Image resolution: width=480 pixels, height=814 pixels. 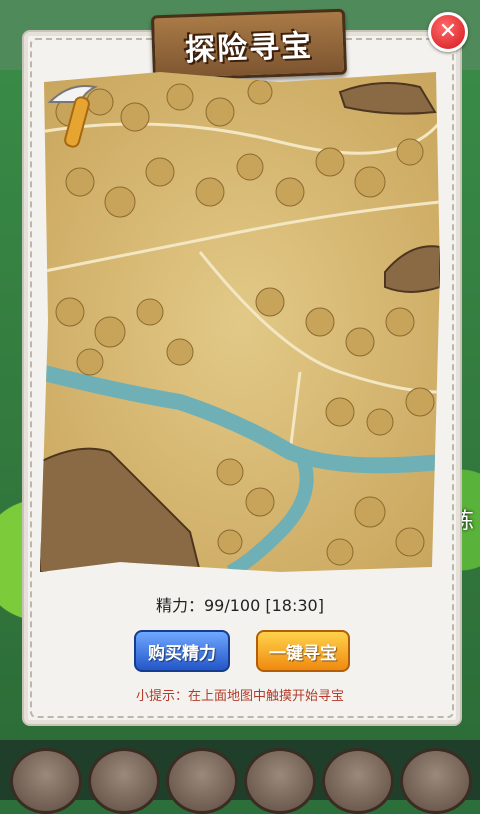 What do you see at coordinates (240, 605) in the screenshot?
I see `energy-status: 精力：99/100 [18:30]` at bounding box center [240, 605].